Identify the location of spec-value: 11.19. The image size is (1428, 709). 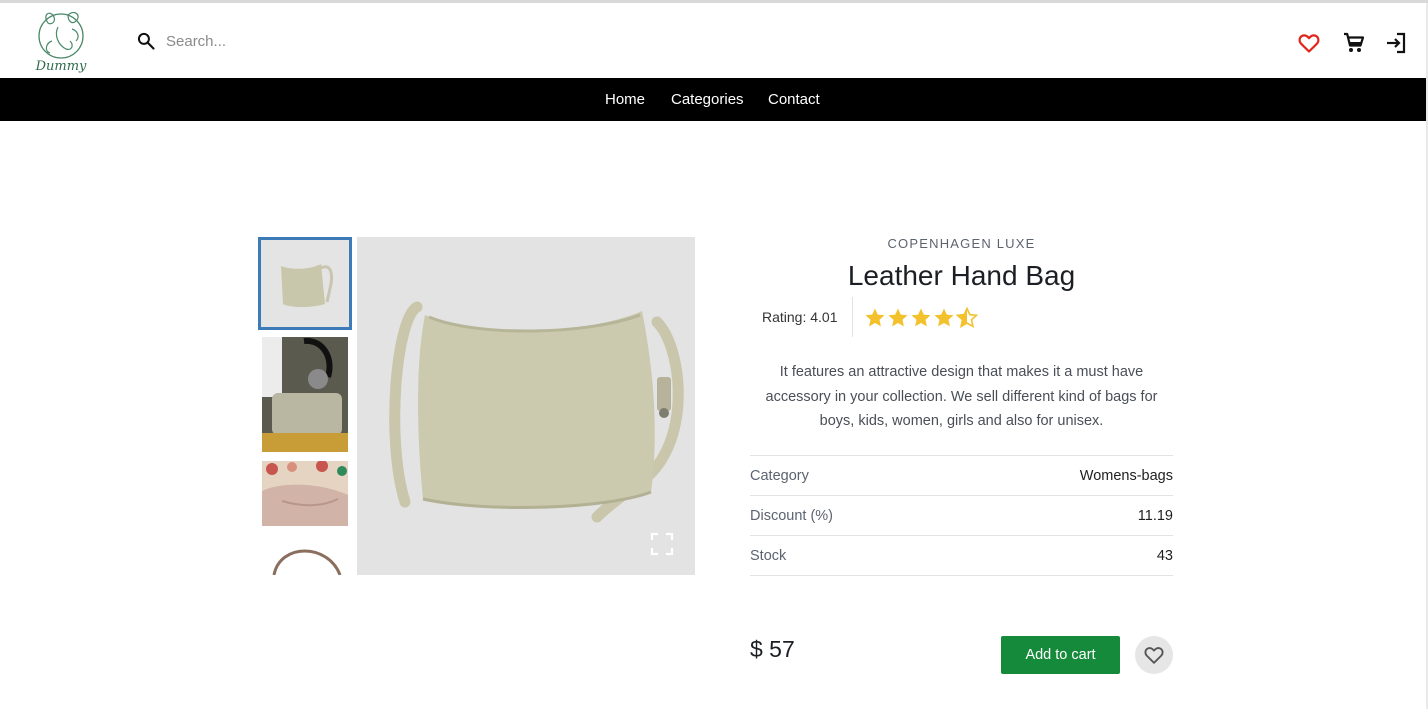
(1155, 515).